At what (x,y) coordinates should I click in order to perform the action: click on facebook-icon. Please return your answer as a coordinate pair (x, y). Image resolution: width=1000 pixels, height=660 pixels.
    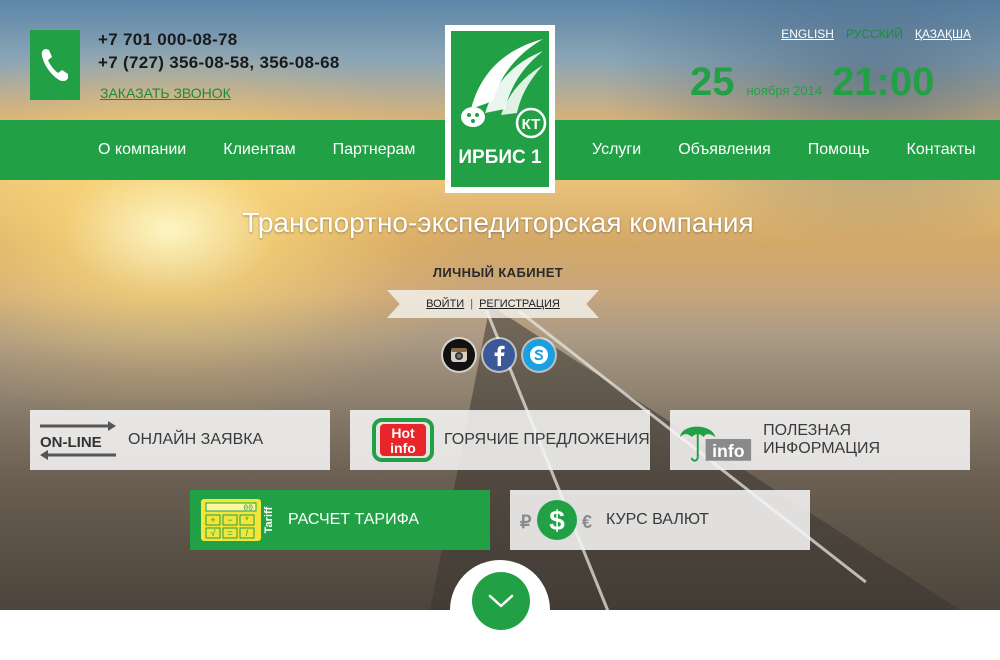
    Looking at the image, I should click on (499, 355).